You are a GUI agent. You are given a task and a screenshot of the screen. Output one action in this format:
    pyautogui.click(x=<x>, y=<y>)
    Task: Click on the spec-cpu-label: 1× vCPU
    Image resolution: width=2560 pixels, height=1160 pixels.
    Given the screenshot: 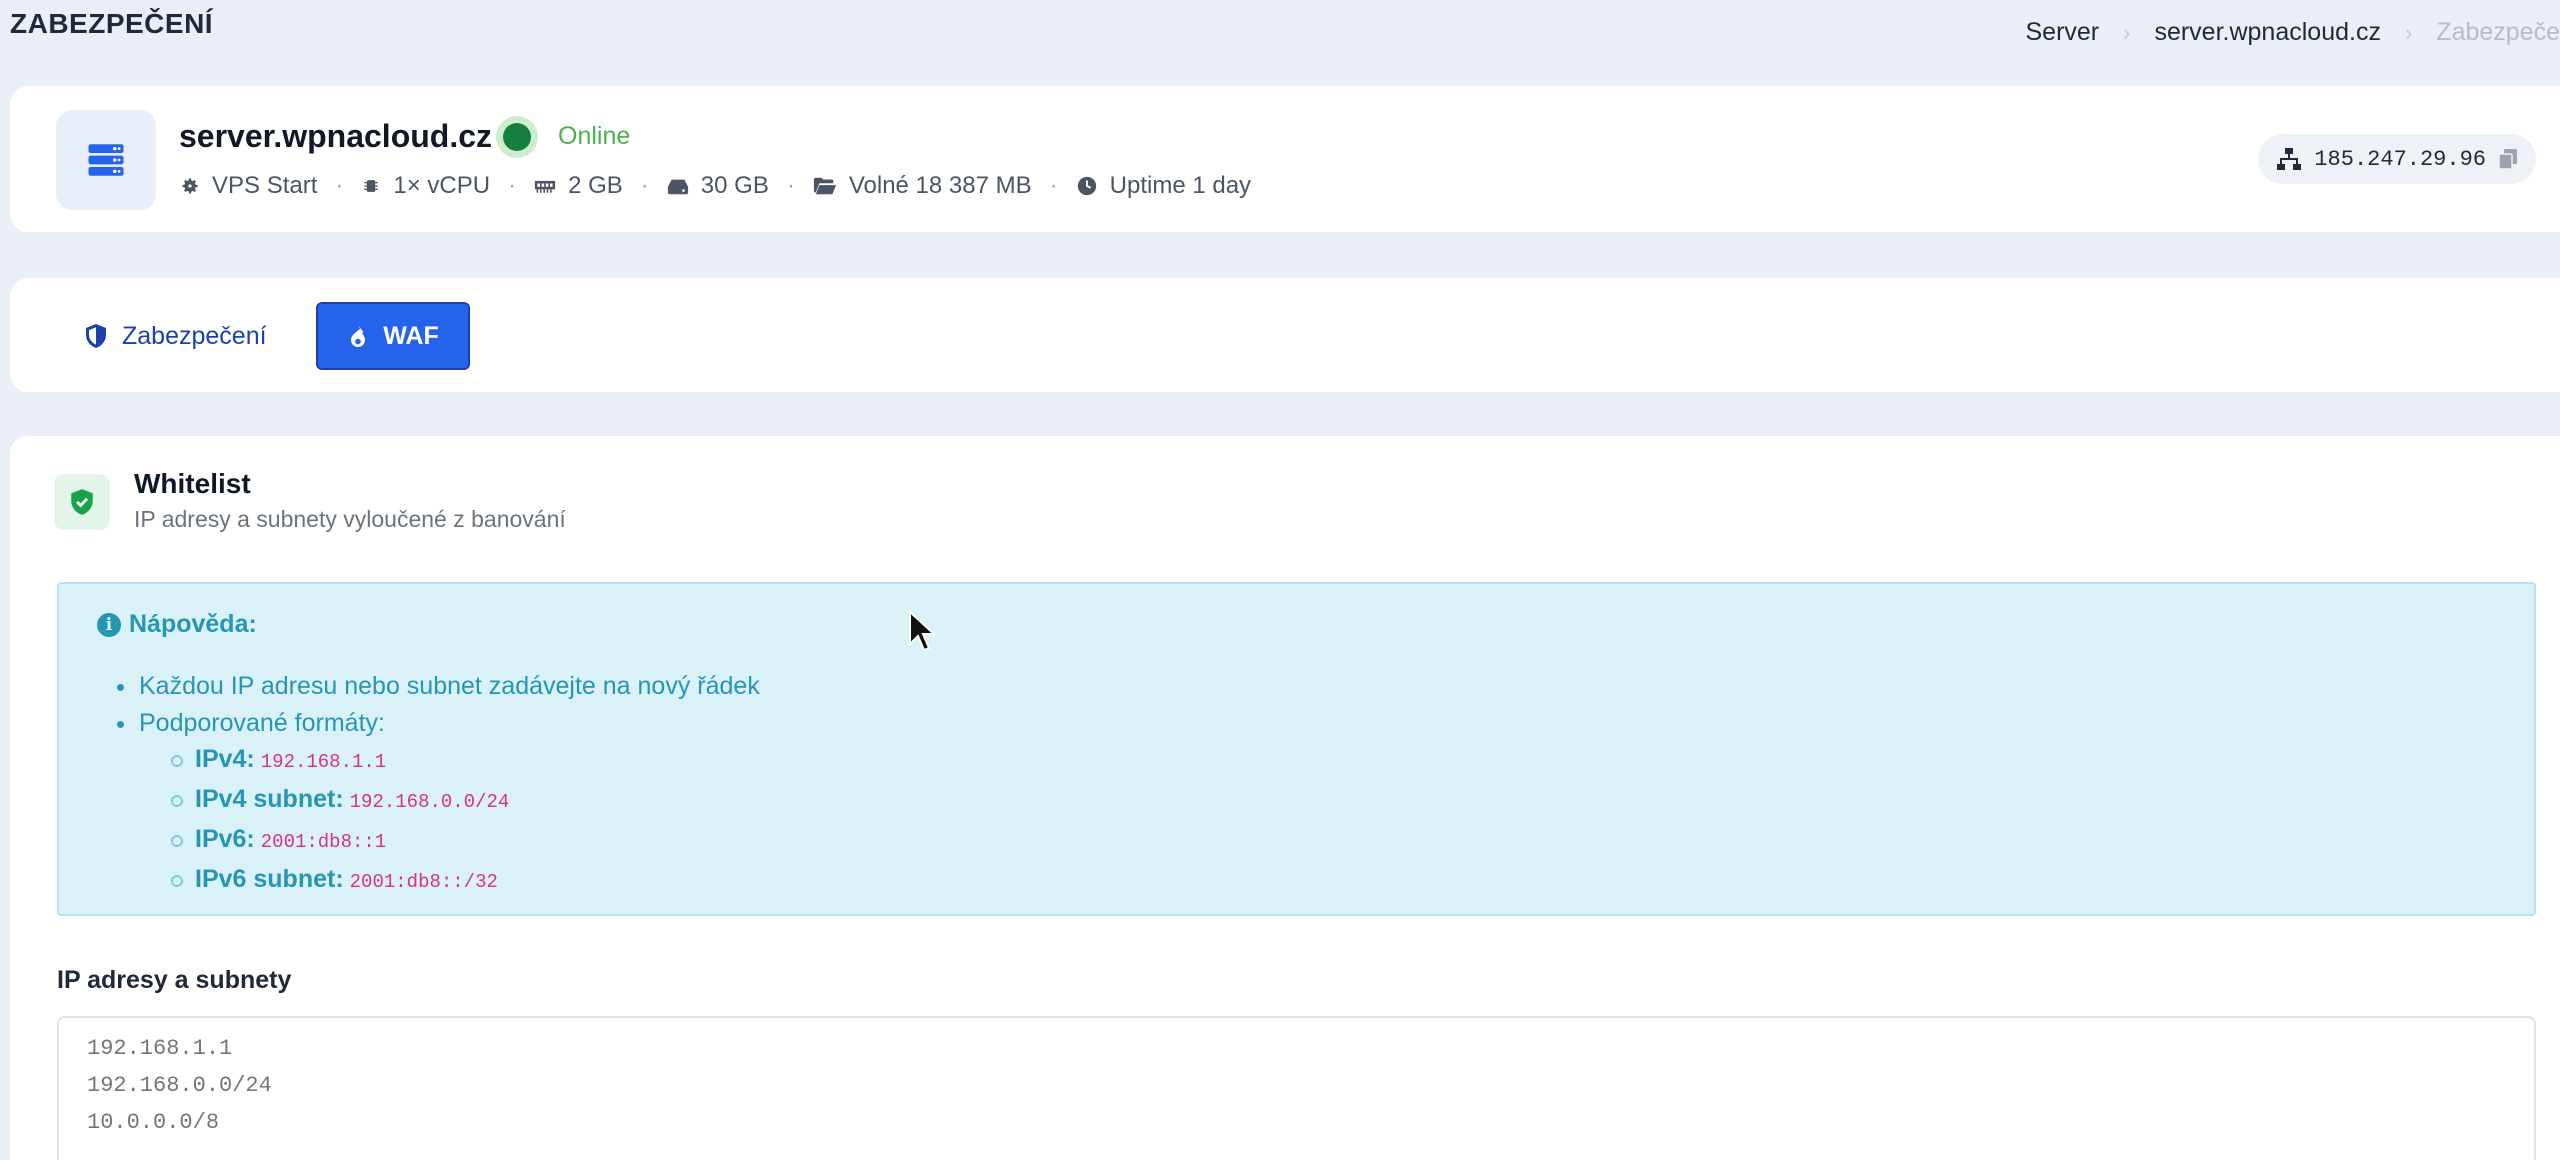 What is the action you would take?
    pyautogui.click(x=442, y=185)
    